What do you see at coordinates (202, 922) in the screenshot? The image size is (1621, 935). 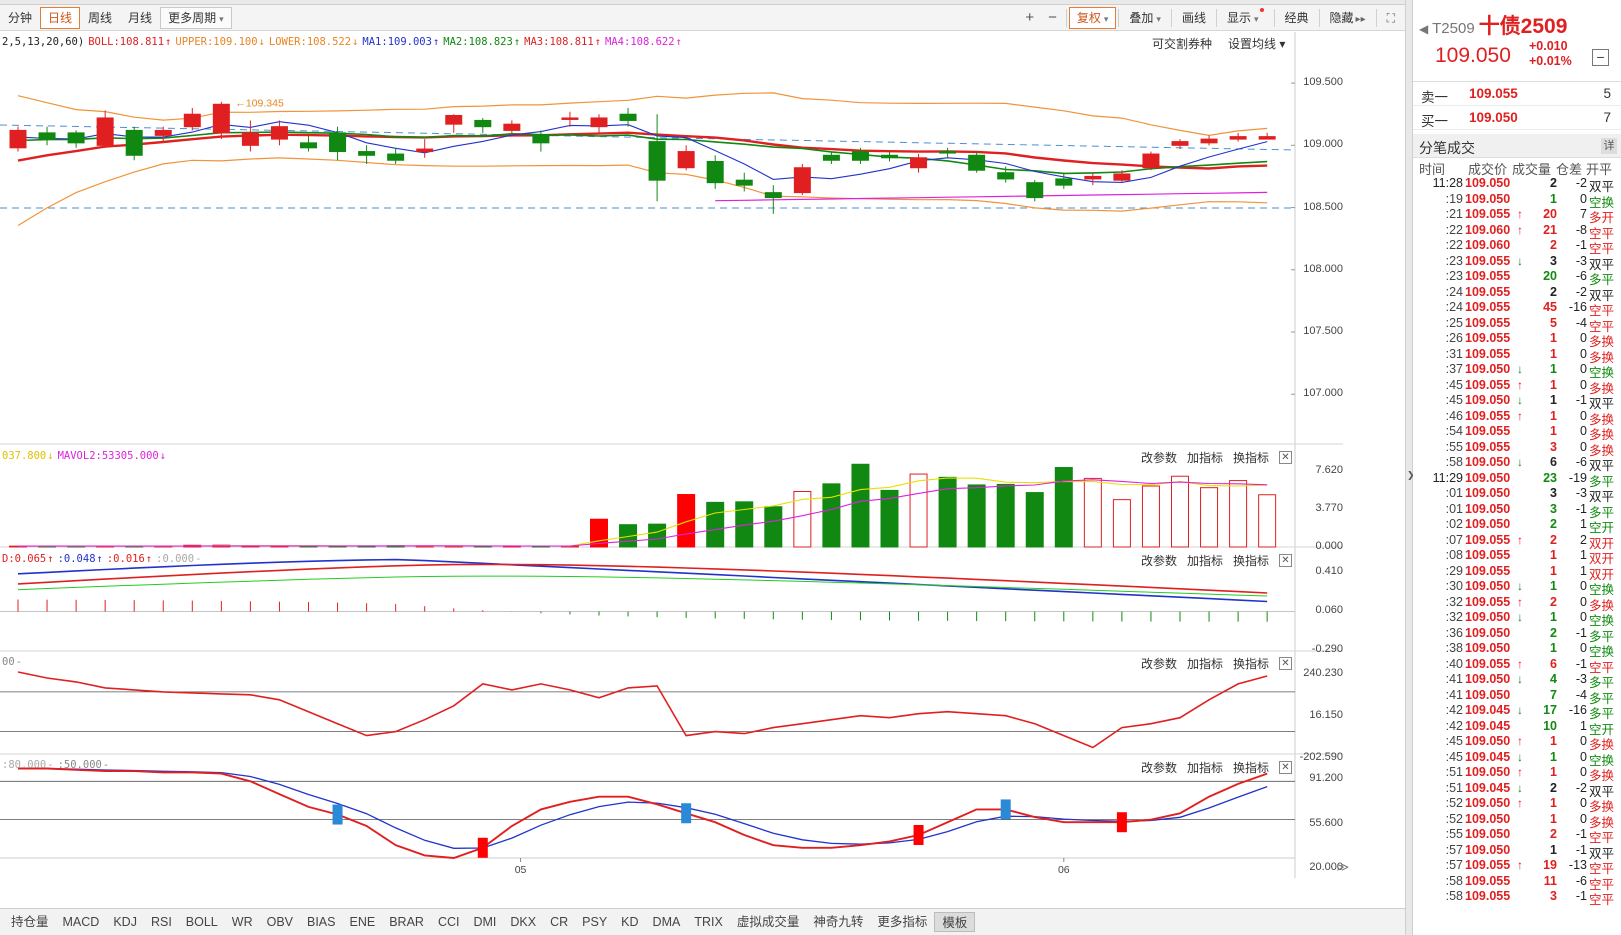 I see `indicator-tab-4: BOLL` at bounding box center [202, 922].